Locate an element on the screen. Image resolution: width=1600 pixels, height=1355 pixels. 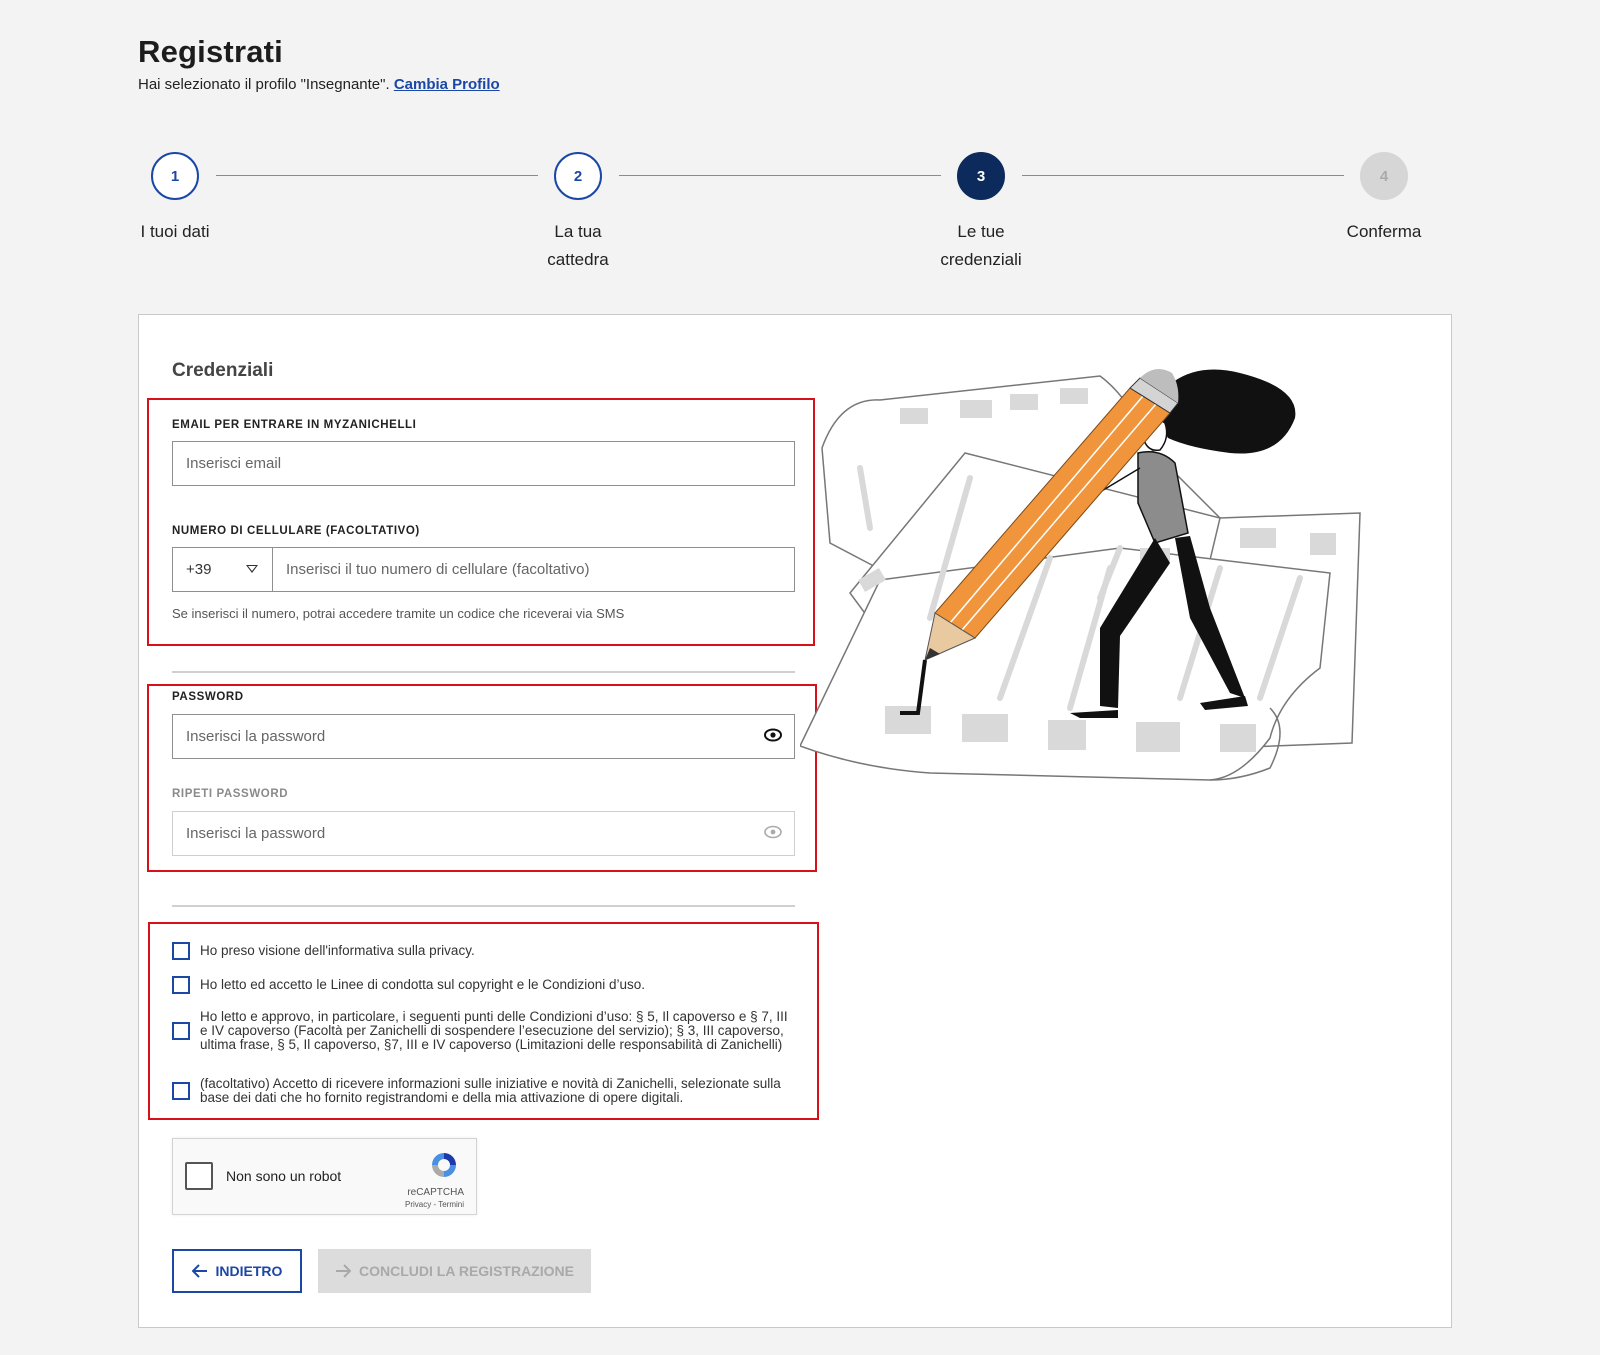
step-1: 1 I tuoi dati is located at coordinates (175, 199).